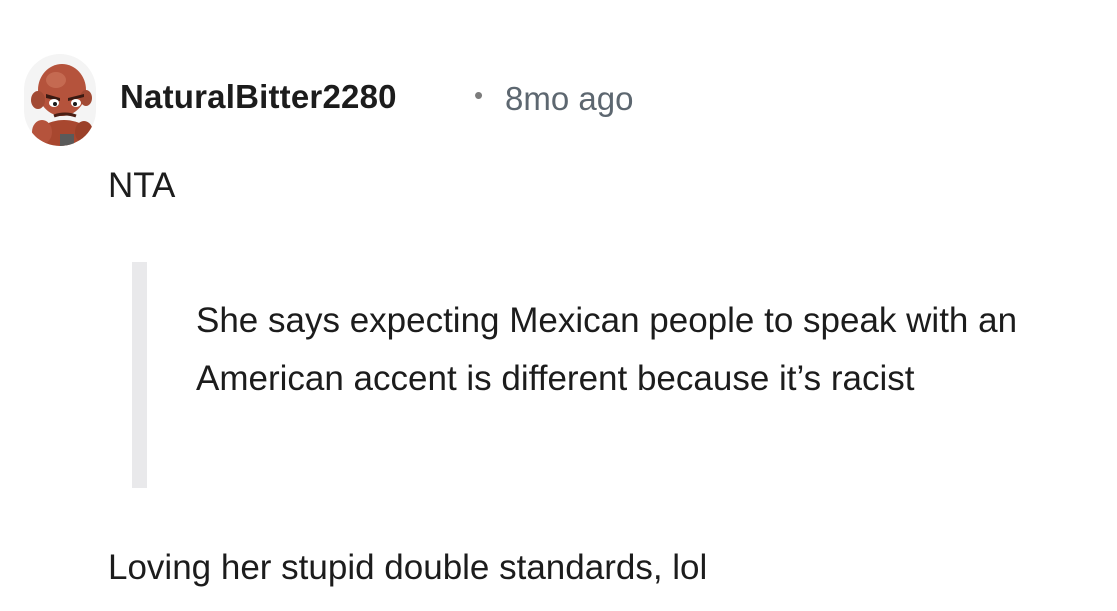  Describe the element at coordinates (142, 185) in the screenshot. I see `comment-body-first-line: NTA` at that location.